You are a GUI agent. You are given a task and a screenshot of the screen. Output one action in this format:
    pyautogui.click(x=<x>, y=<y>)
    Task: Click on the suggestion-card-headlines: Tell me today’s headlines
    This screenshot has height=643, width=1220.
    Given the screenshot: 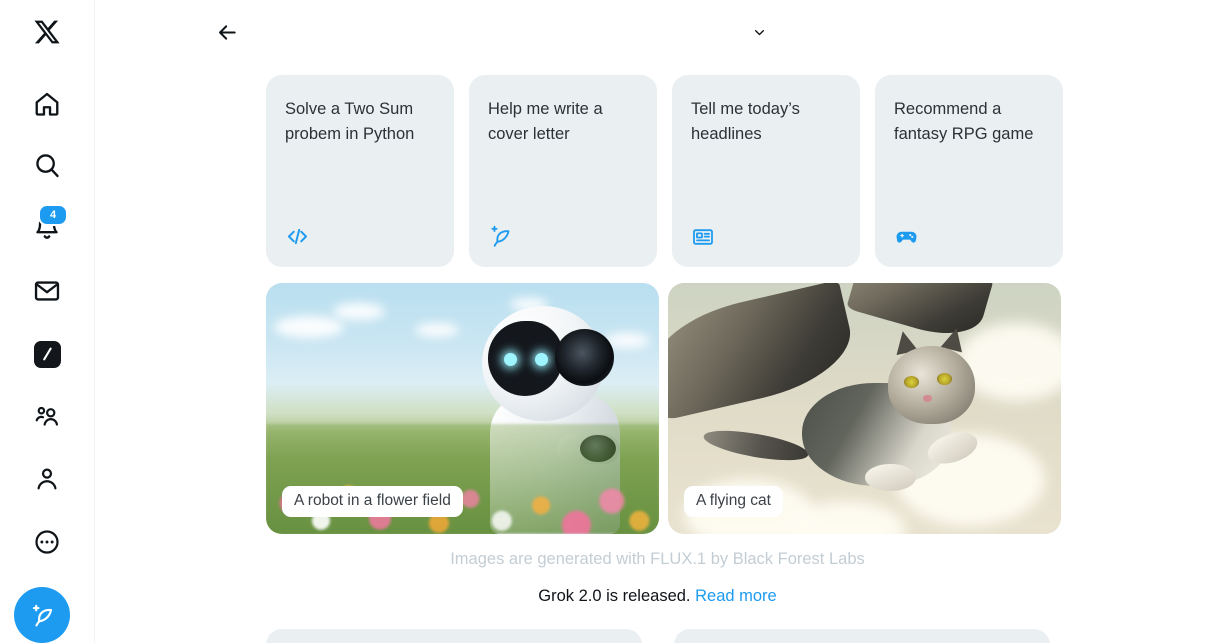 What is the action you would take?
    pyautogui.click(x=766, y=171)
    